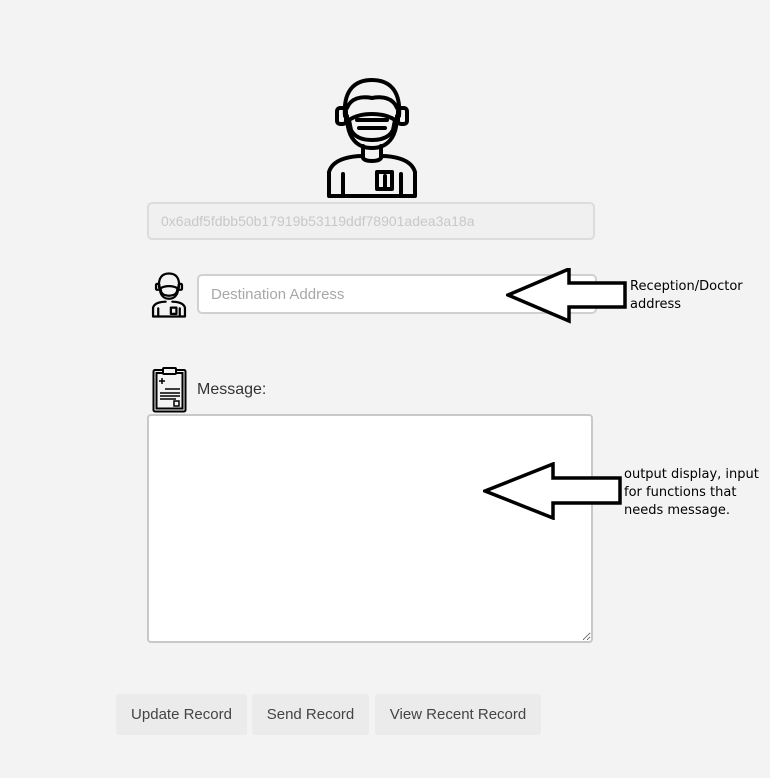 The image size is (770, 778). What do you see at coordinates (686, 295) in the screenshot?
I see `destination-annotation-note: Reception/Doctor address` at bounding box center [686, 295].